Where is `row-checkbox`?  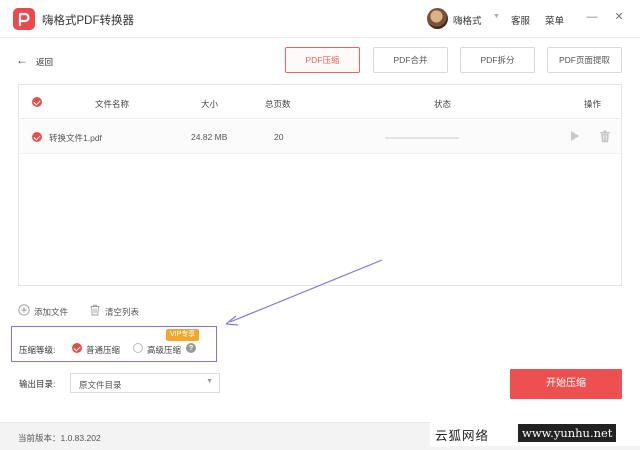 row-checkbox is located at coordinates (37, 137).